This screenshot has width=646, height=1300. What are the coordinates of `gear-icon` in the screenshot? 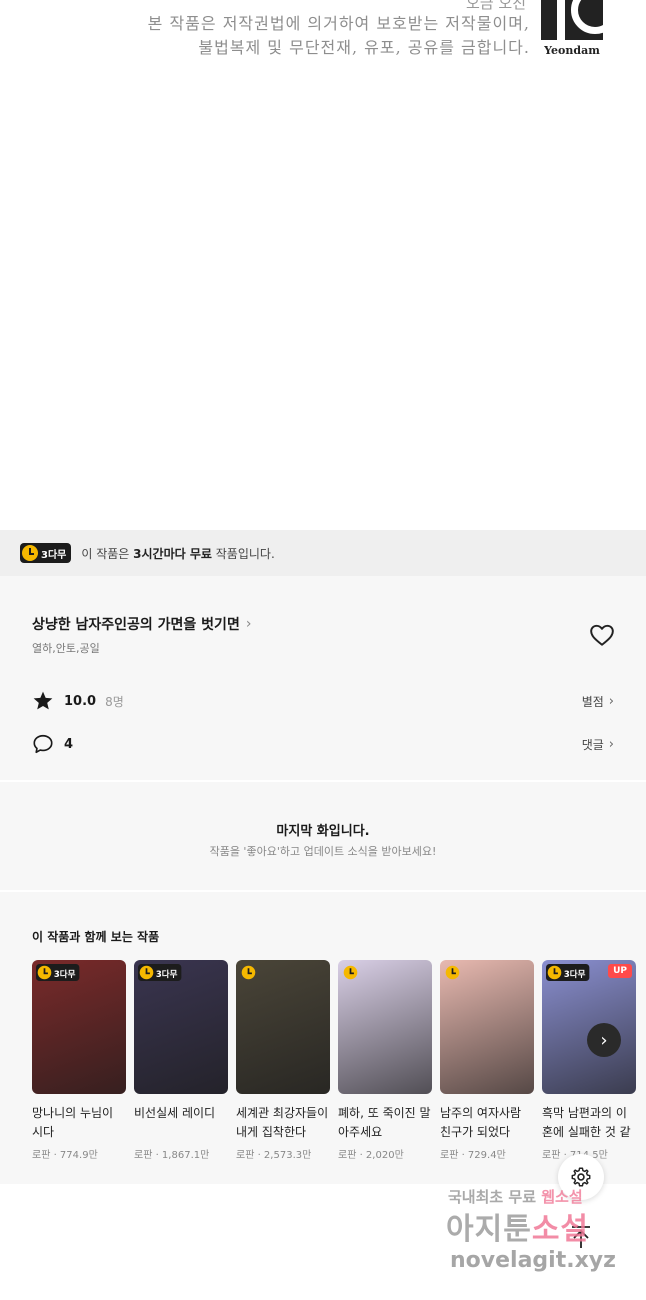 It's located at (581, 1177).